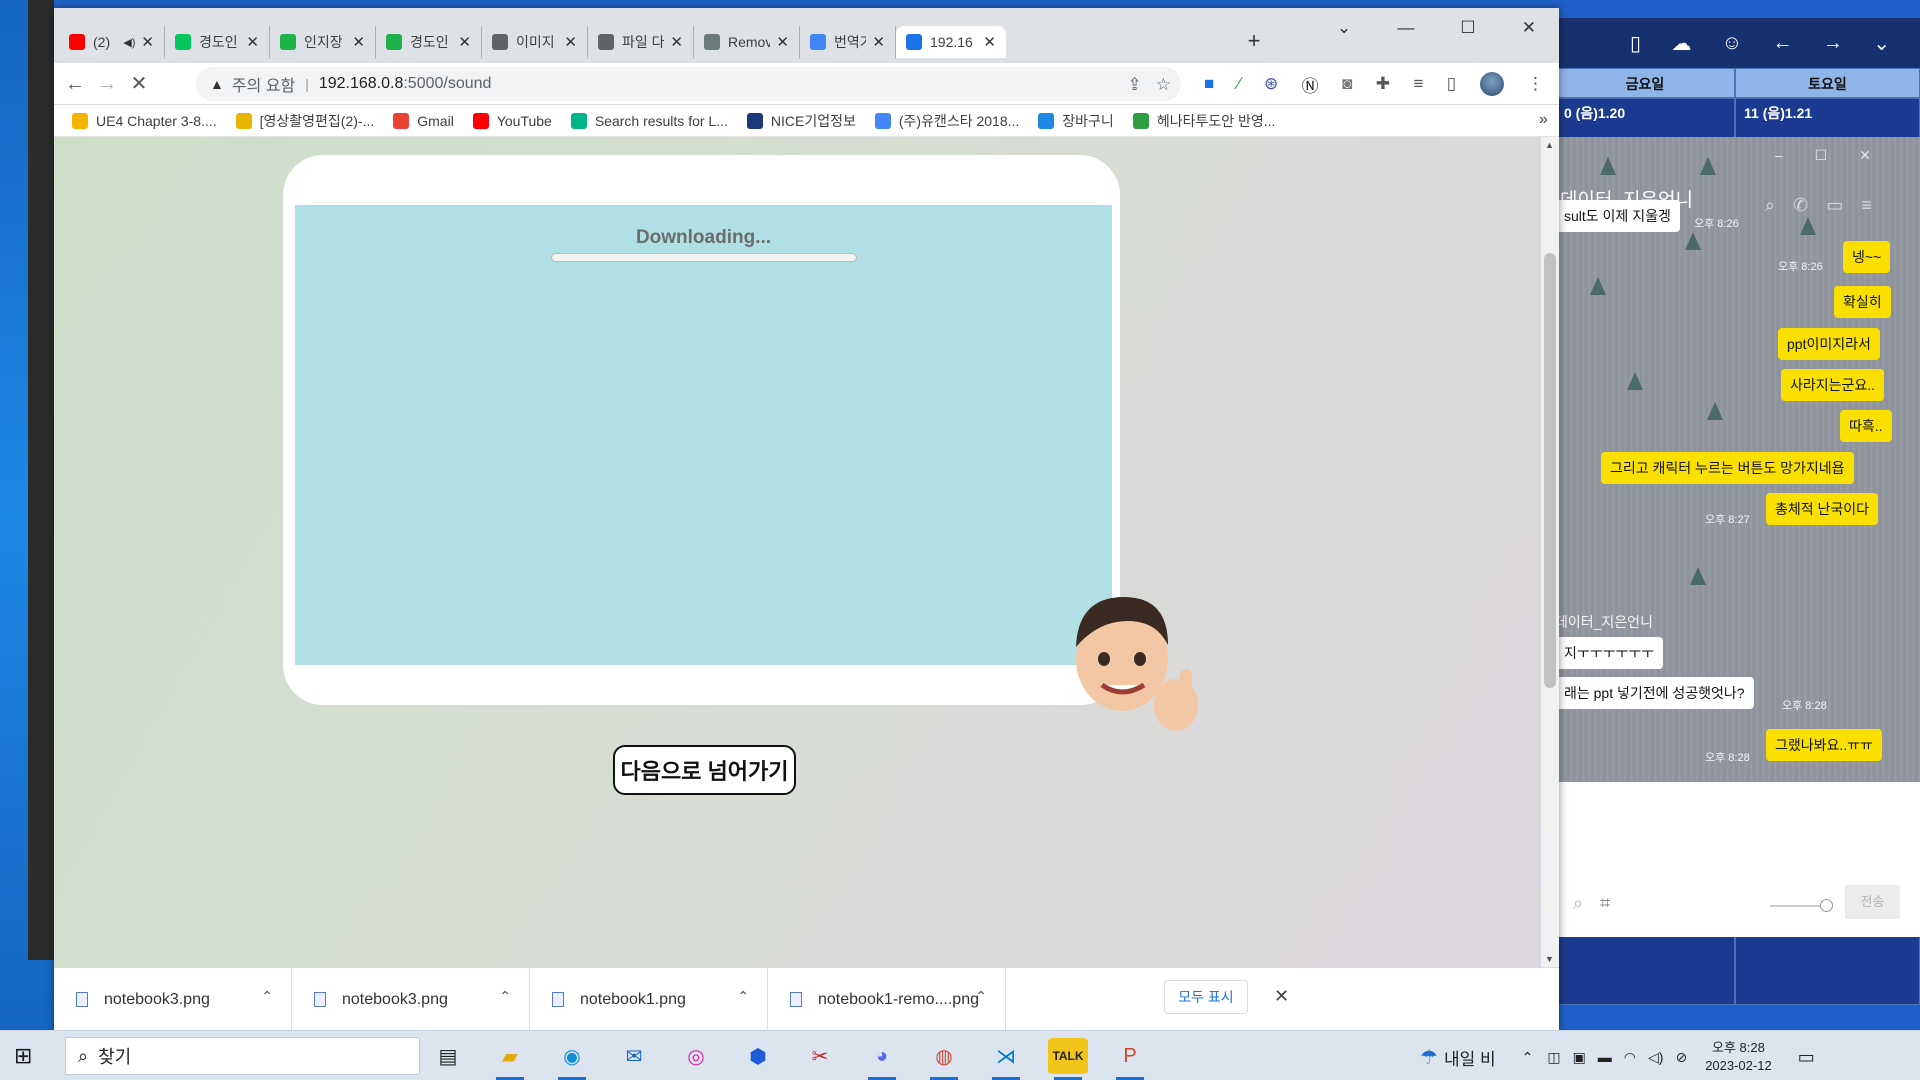 The width and height of the screenshot is (1920, 1080). I want to click on battery-icon: ▬, so click(1605, 1057).